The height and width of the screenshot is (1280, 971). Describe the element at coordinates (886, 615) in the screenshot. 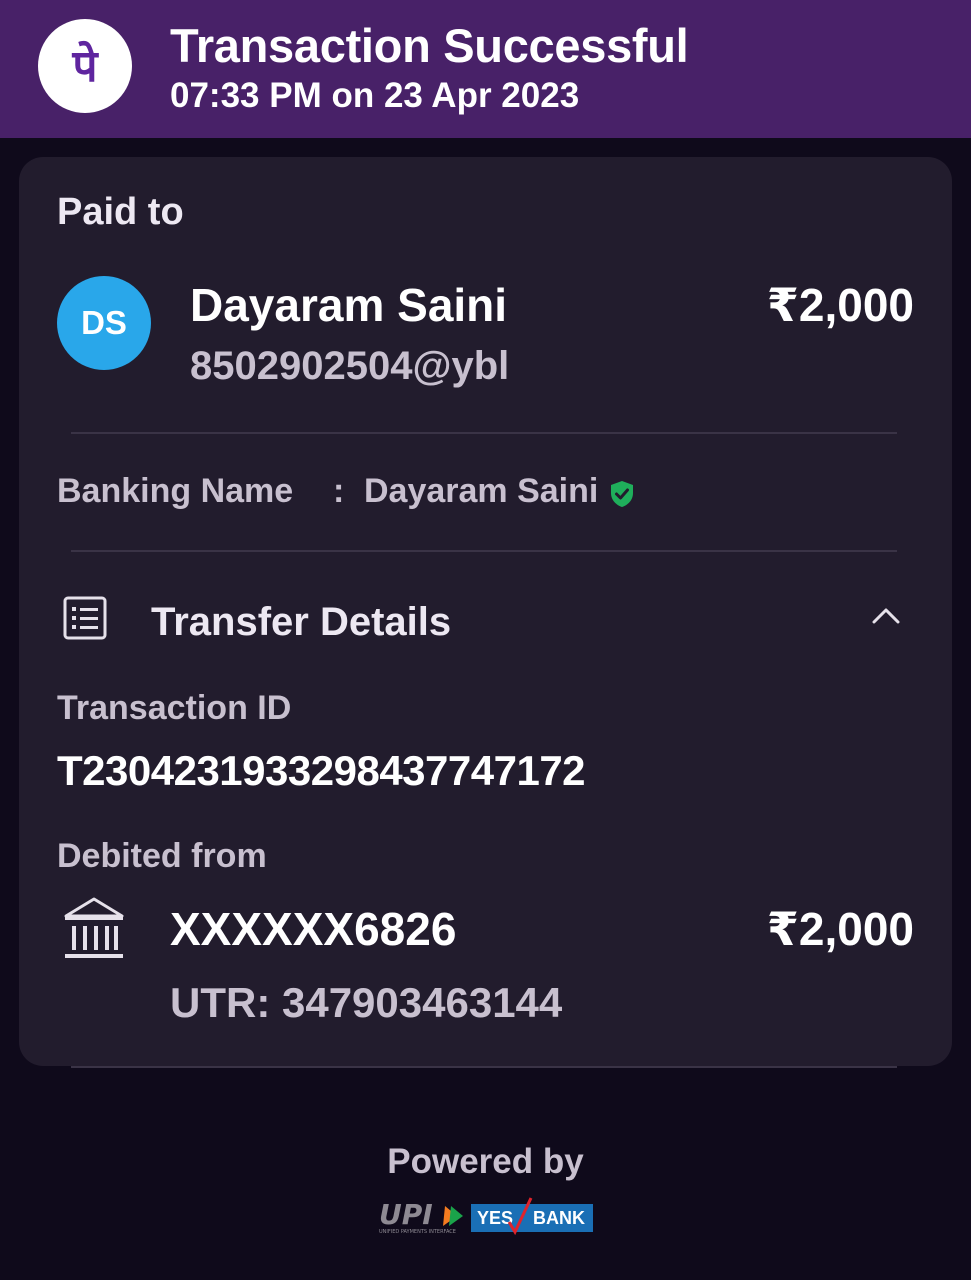

I see `chevron-up-icon` at that location.